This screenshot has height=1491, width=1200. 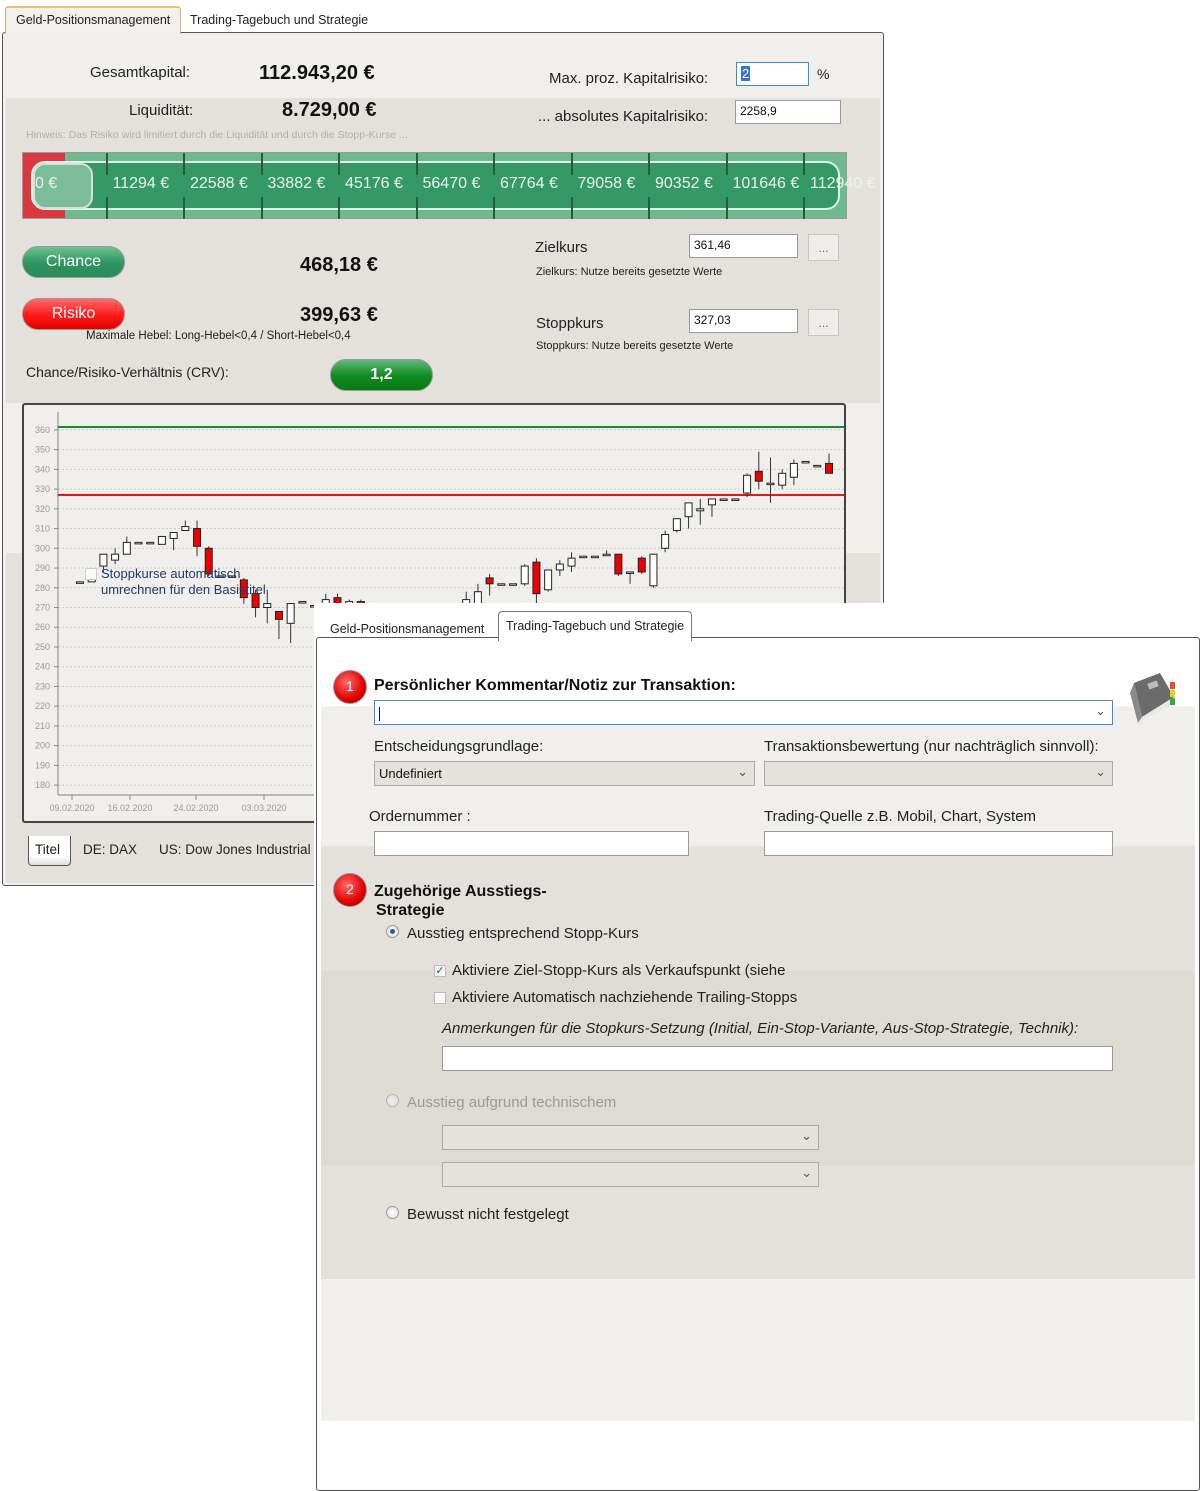 What do you see at coordinates (512, 1102) in the screenshot?
I see `radio-ausstieg-technisch-label: Ausstieg aufgrund technischem` at bounding box center [512, 1102].